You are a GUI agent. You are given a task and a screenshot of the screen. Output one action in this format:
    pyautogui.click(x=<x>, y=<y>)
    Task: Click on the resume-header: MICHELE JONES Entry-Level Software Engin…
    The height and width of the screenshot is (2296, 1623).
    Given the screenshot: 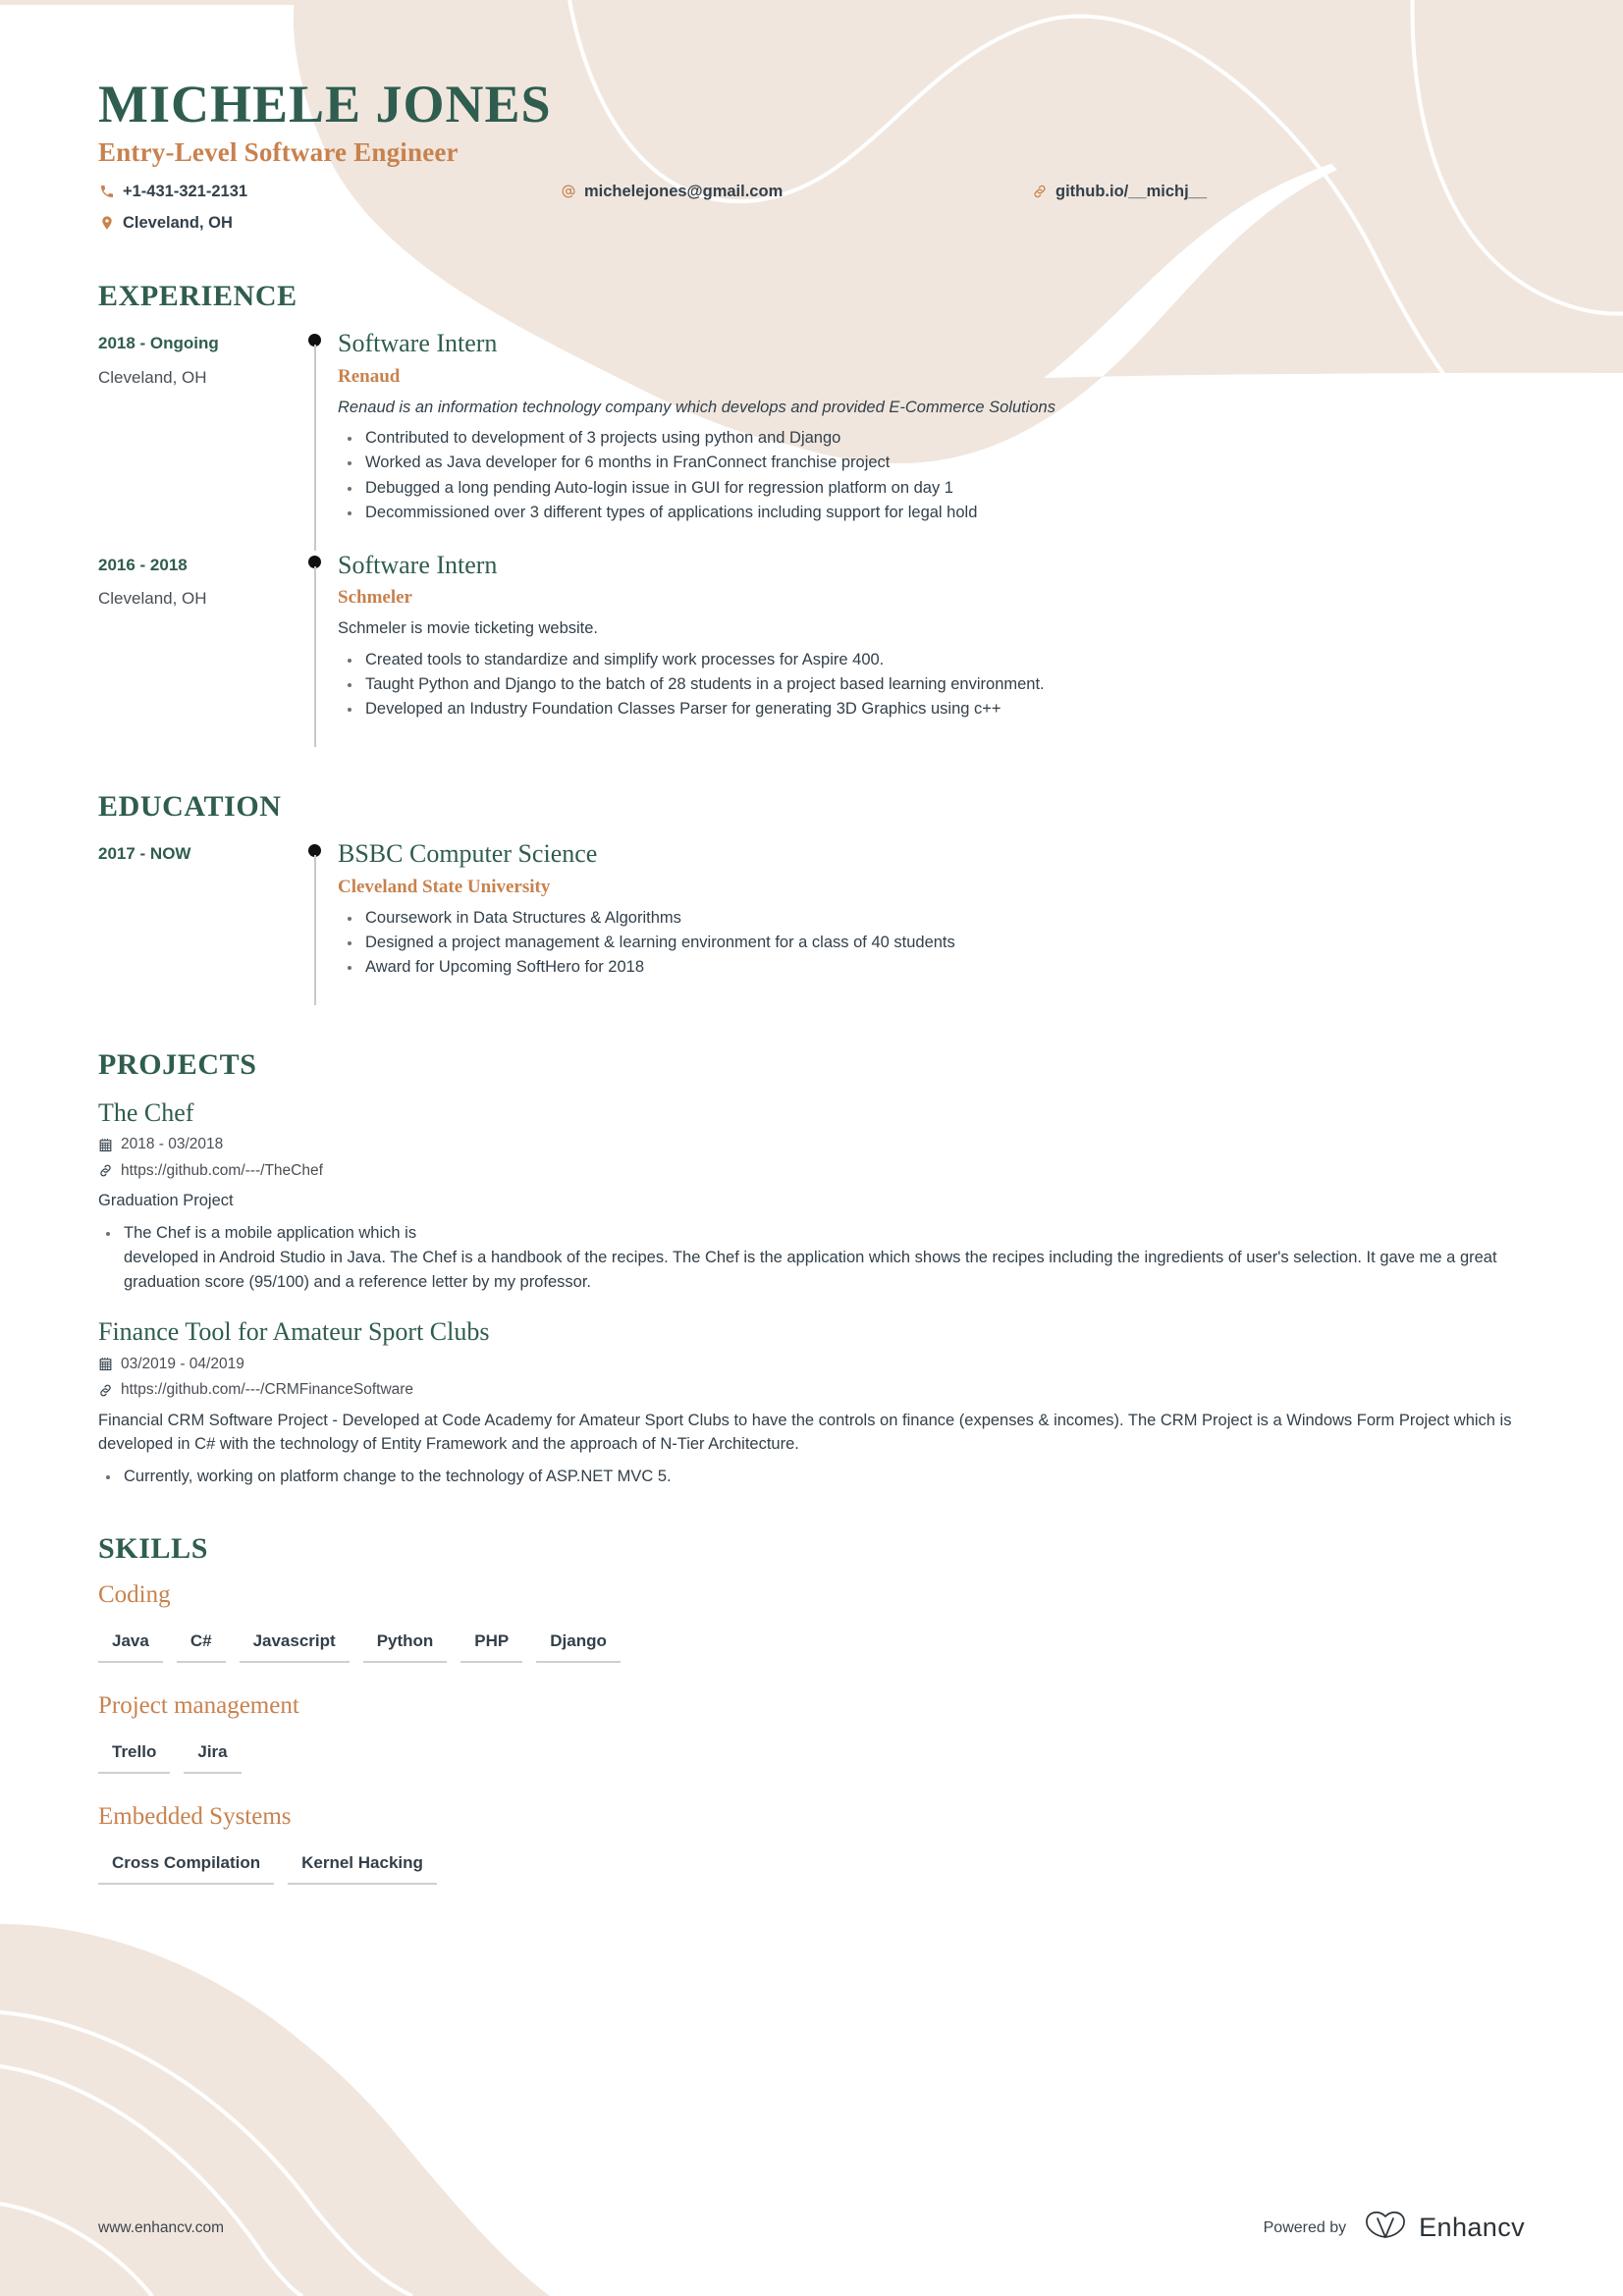 What is the action you would take?
    pyautogui.click(x=811, y=118)
    